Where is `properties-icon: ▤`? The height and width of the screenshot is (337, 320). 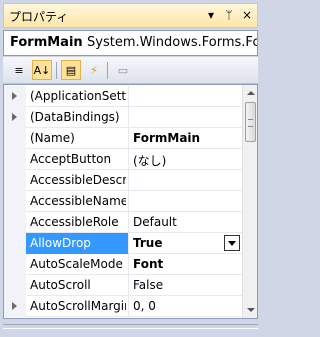 properties-icon: ▤ is located at coordinates (71, 70).